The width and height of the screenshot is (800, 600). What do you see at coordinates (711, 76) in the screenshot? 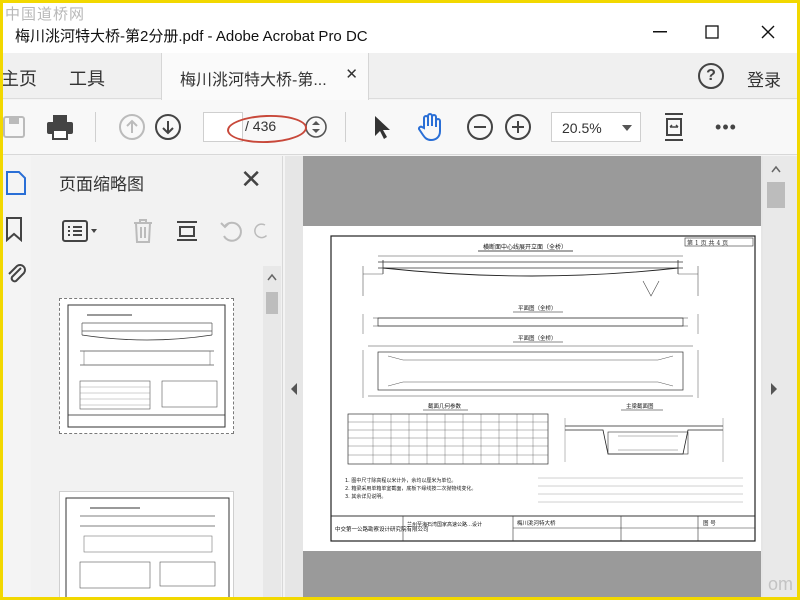
I see `help-icon: ?` at bounding box center [711, 76].